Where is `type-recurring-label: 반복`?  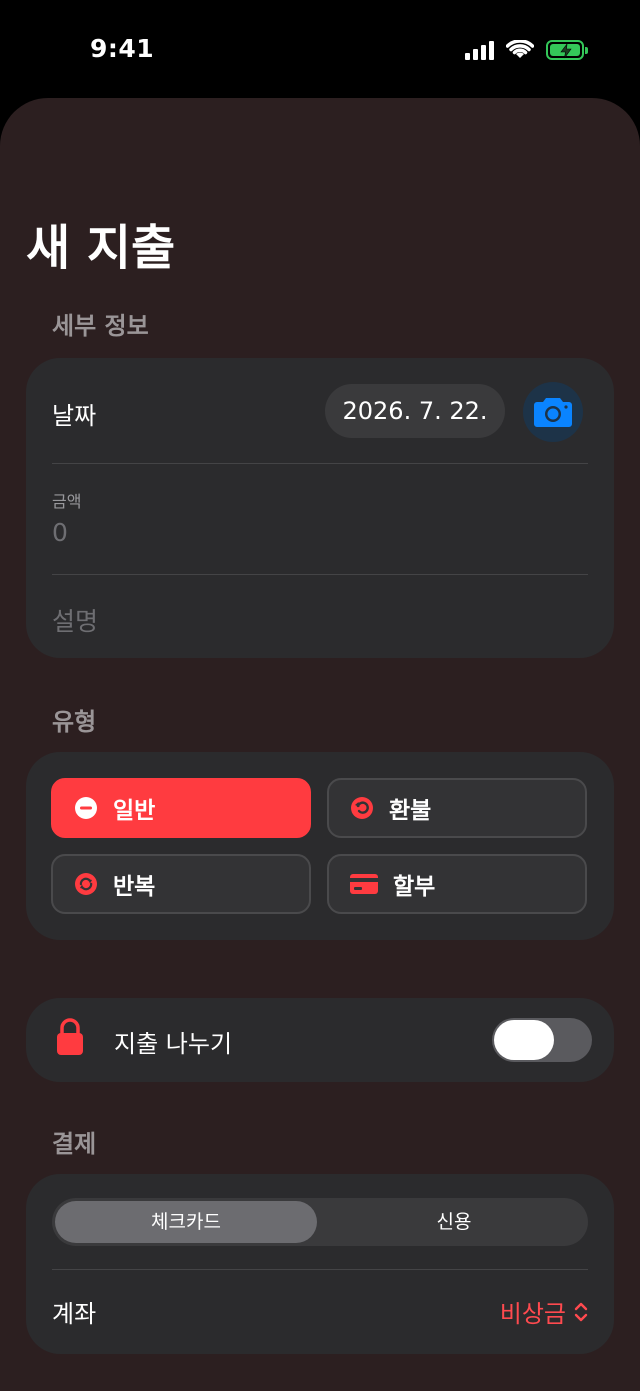
type-recurring-label: 반복 is located at coordinates (134, 887).